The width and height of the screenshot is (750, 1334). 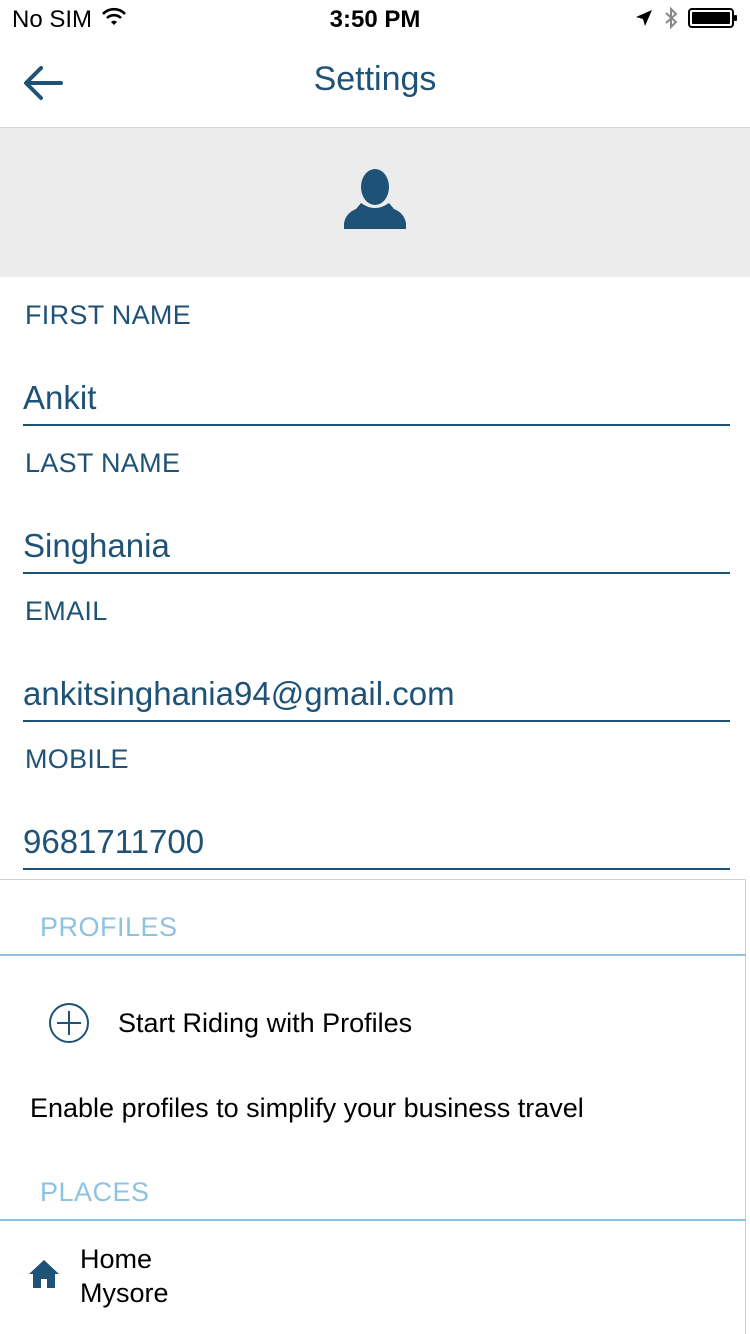 I want to click on status-bar: No SIM 3:50 PM, so click(x=375, y=20).